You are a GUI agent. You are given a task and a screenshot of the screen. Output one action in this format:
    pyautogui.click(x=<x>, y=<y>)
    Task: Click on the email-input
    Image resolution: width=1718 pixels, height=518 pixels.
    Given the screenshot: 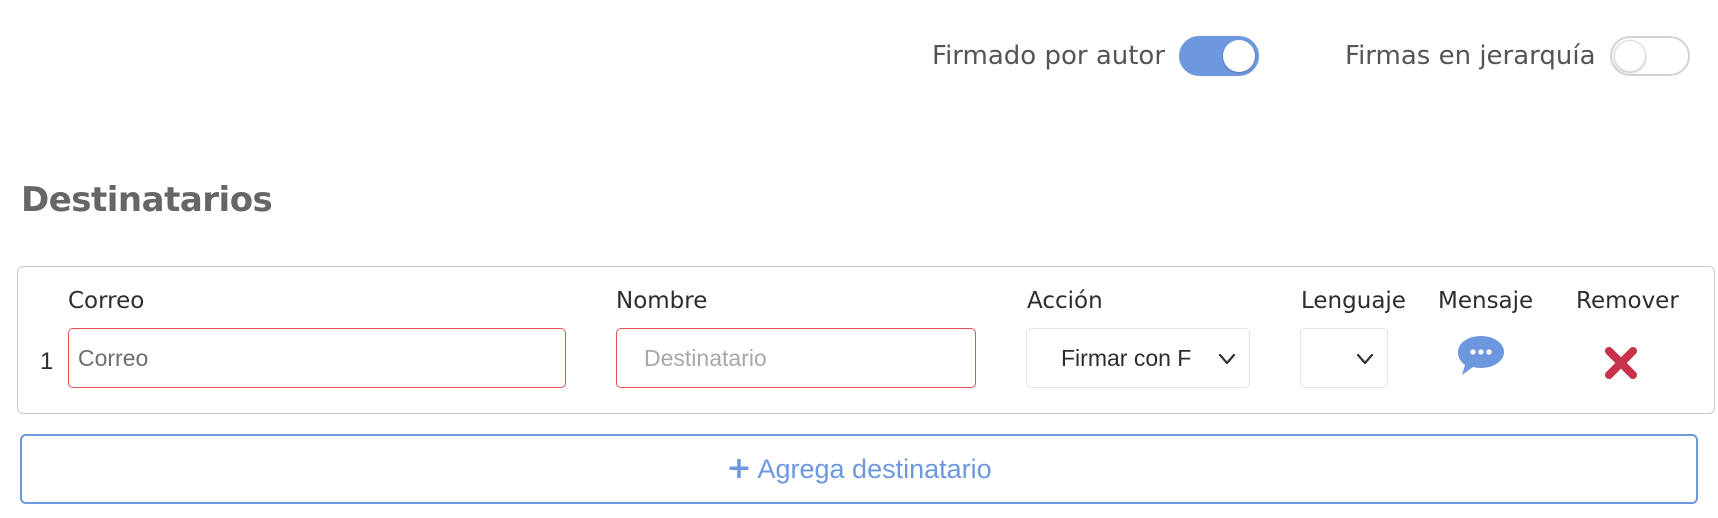 What is the action you would take?
    pyautogui.click(x=317, y=358)
    